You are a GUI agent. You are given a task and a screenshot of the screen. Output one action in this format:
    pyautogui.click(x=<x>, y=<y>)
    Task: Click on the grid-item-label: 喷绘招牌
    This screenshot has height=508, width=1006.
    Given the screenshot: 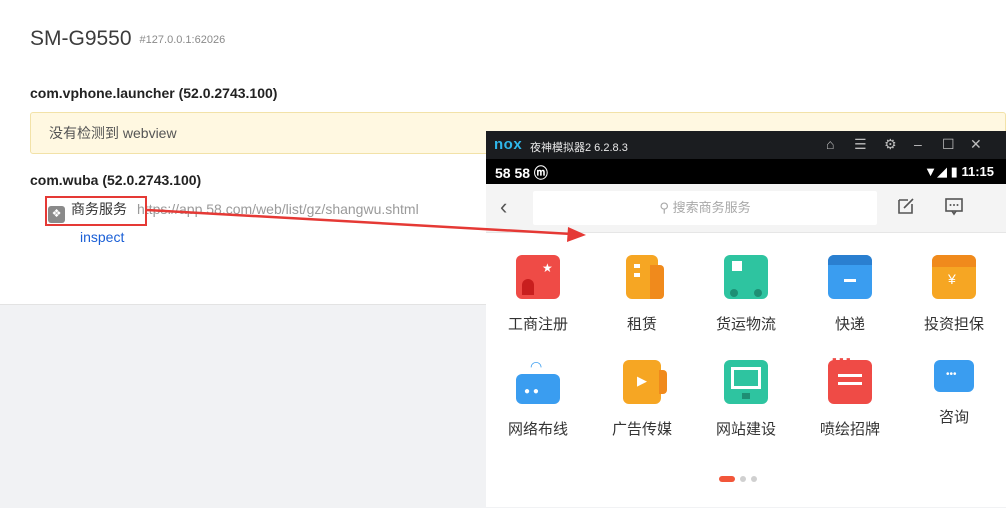 What is the action you would take?
    pyautogui.click(x=849, y=429)
    